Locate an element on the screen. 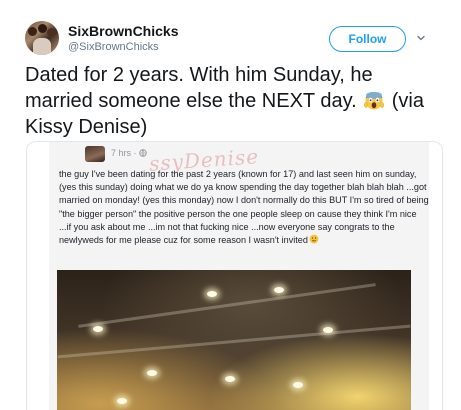 The image size is (461, 410). chevron-down-icon is located at coordinates (421, 38).